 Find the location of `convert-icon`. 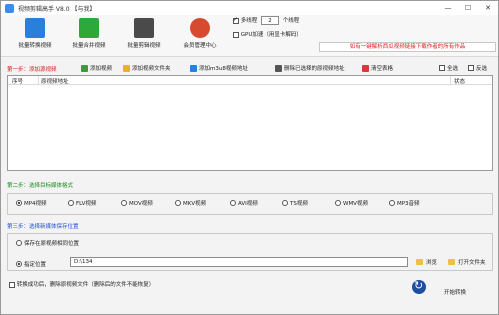

convert-icon is located at coordinates (35, 28).